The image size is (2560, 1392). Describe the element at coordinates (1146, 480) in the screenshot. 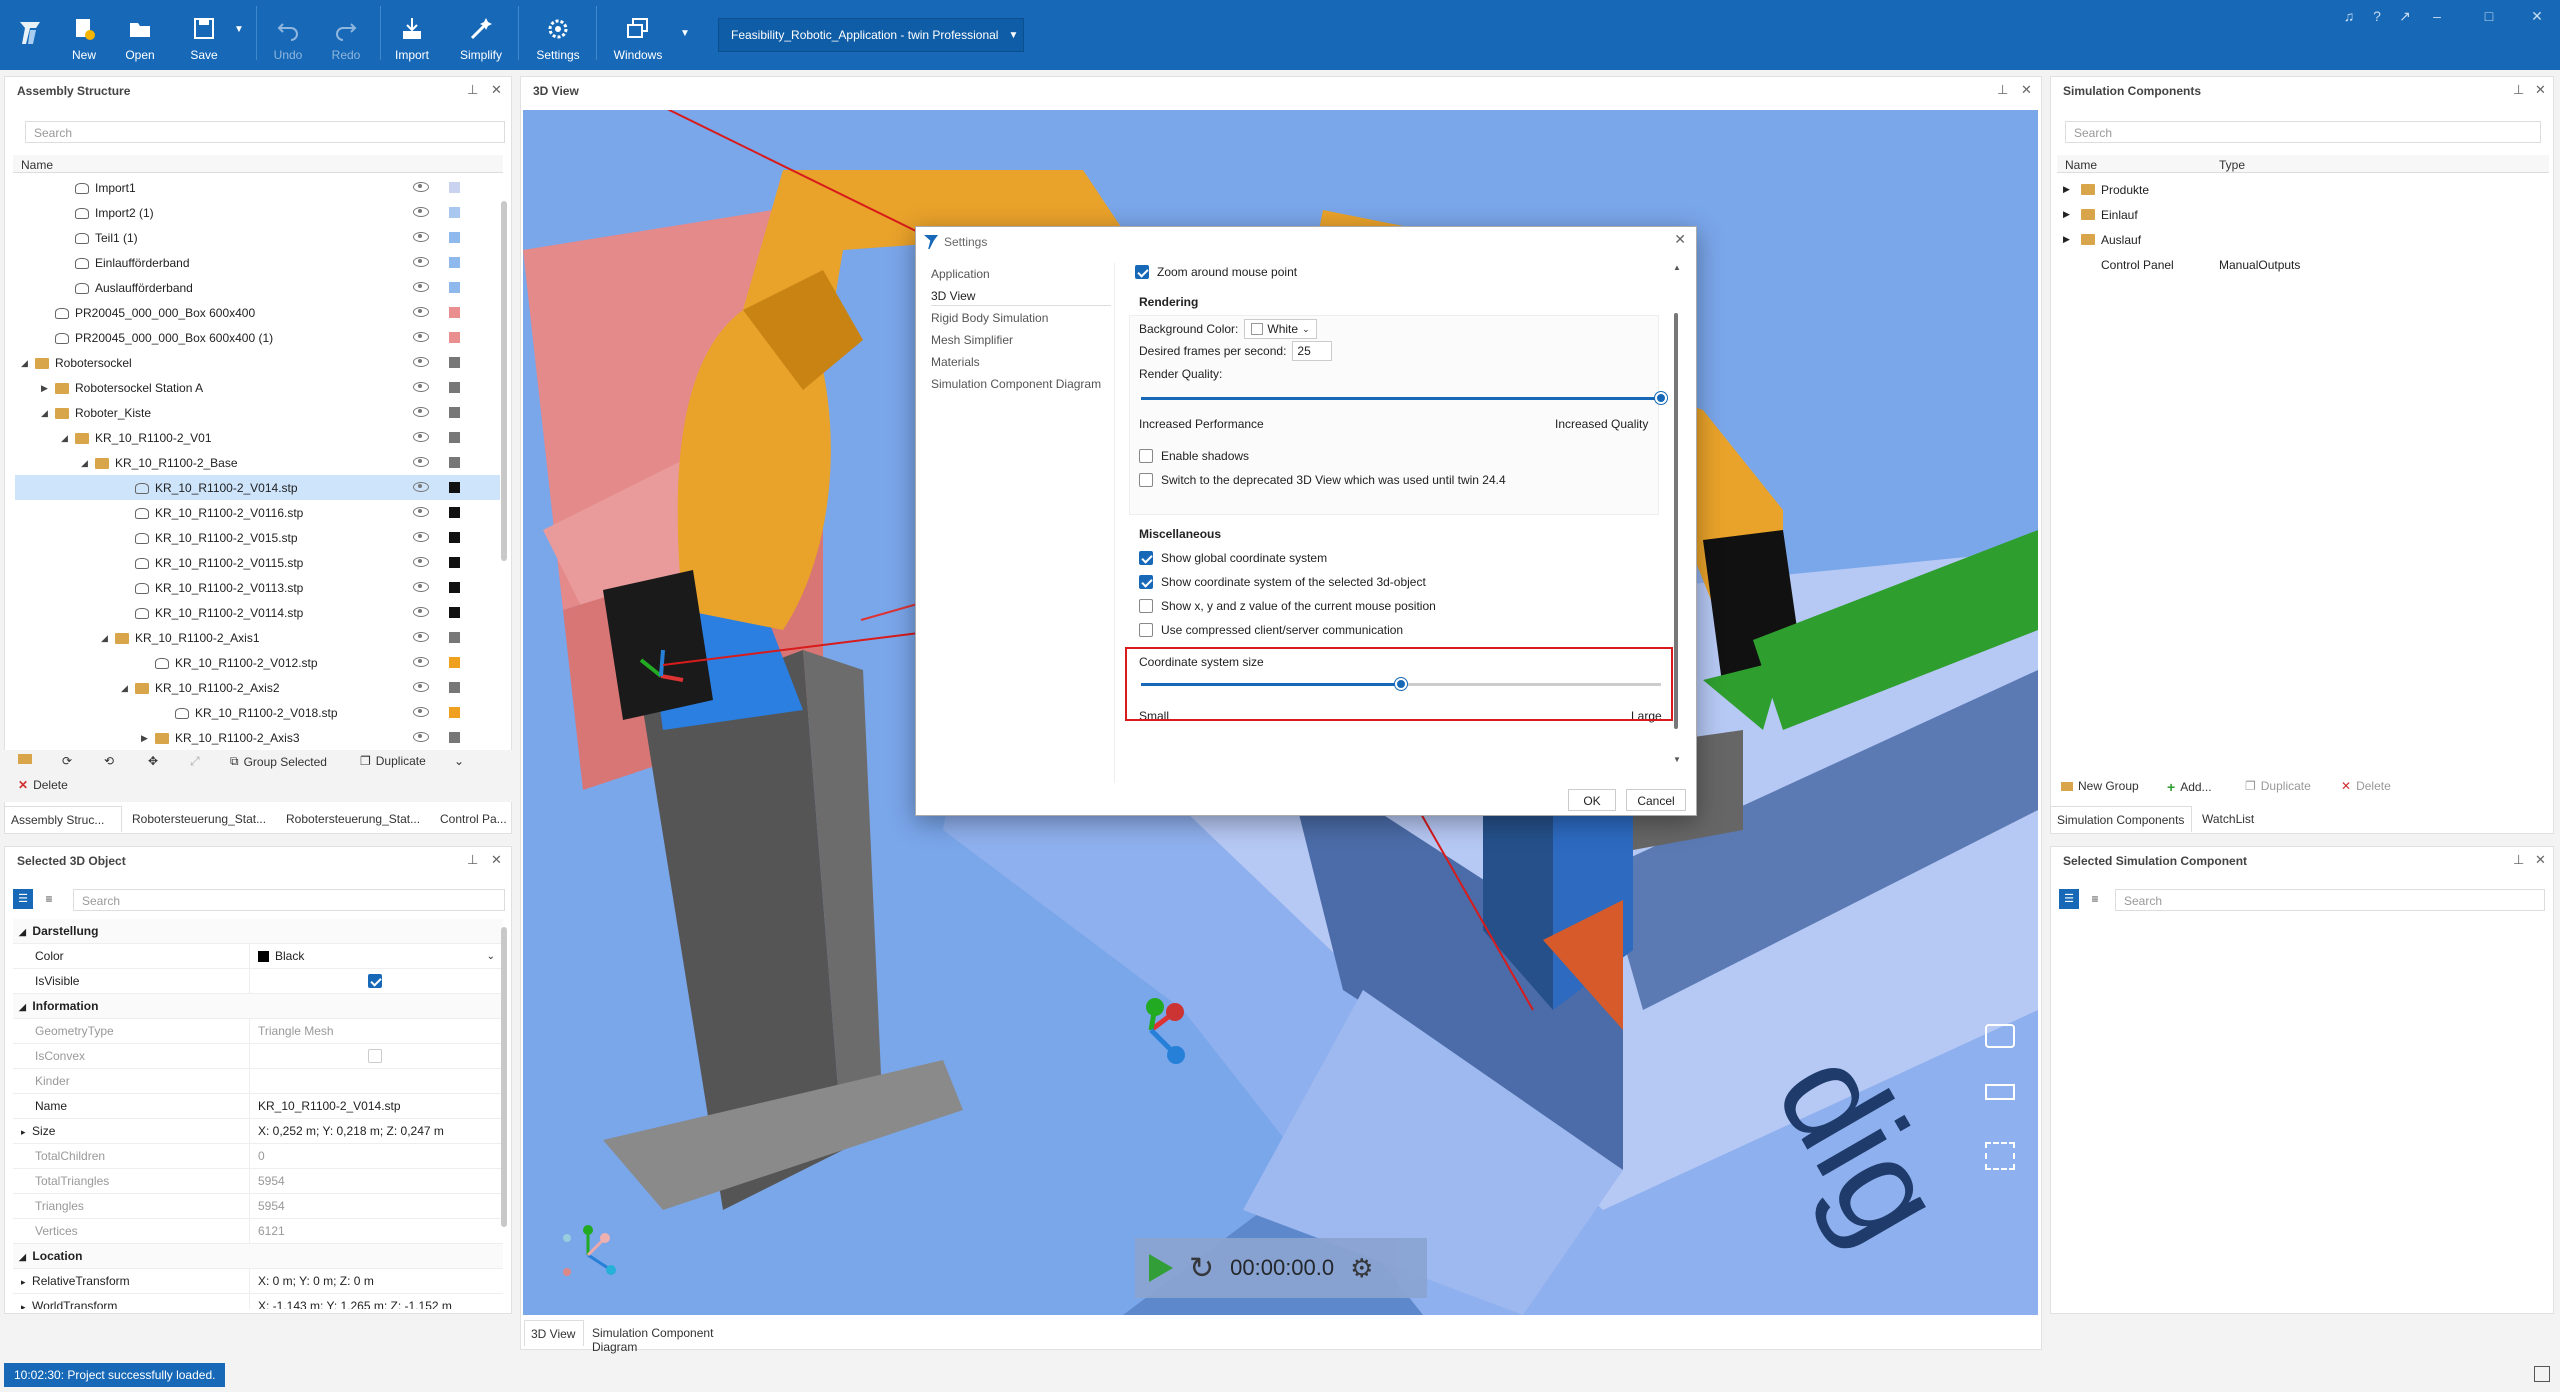

I see `deprecated-checkbox` at that location.